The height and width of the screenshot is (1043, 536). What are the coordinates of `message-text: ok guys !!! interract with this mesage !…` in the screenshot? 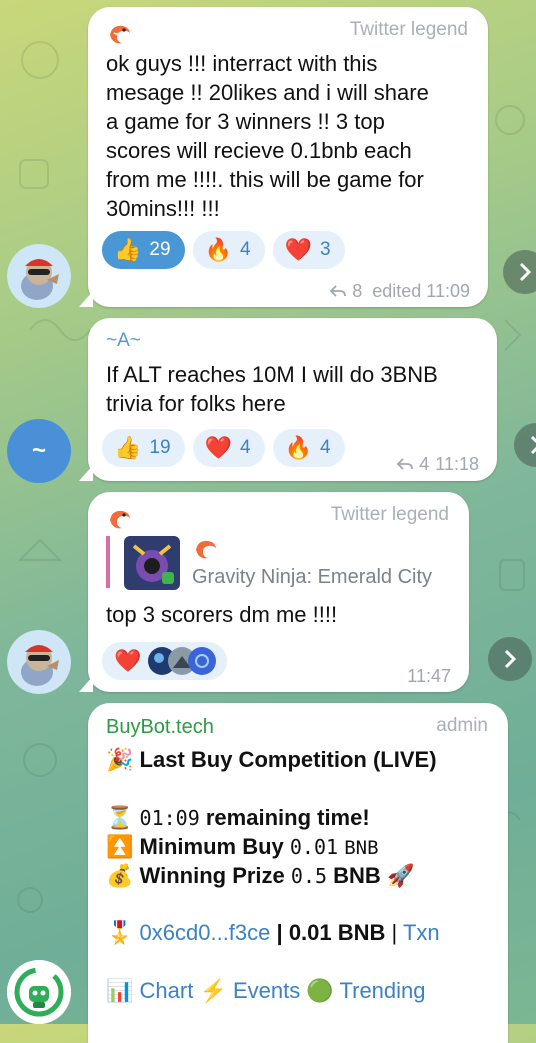 It's located at (267, 136).